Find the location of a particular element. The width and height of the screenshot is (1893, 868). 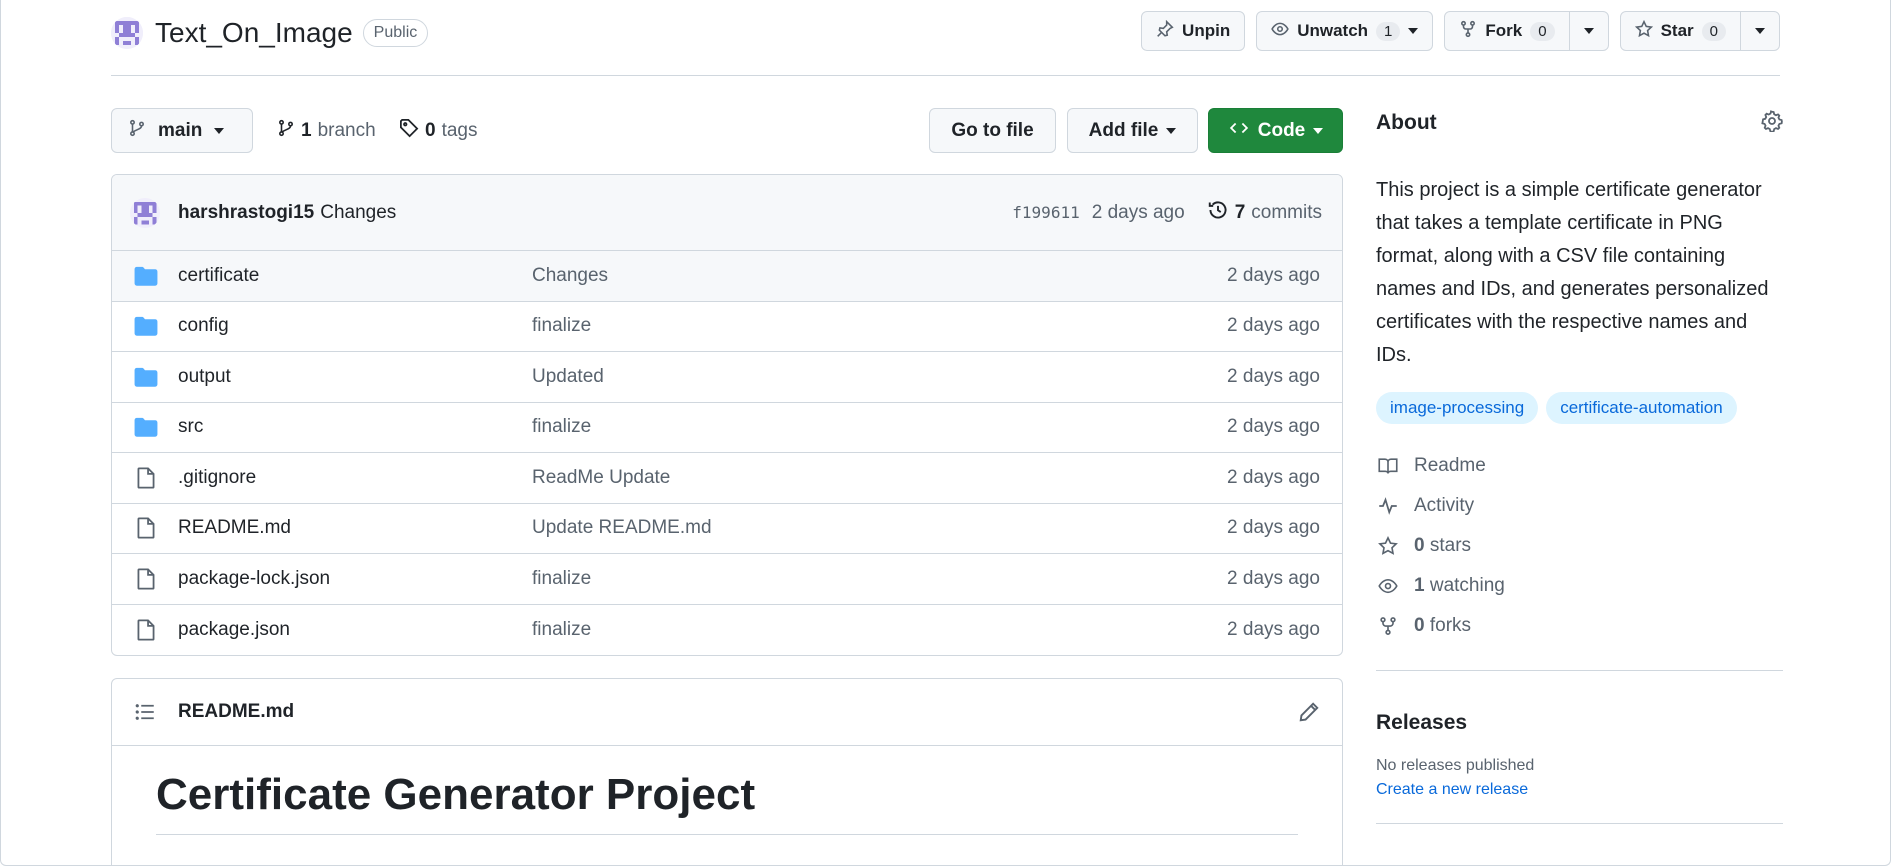

commits-history-link: 7 commits is located at coordinates (1264, 213).